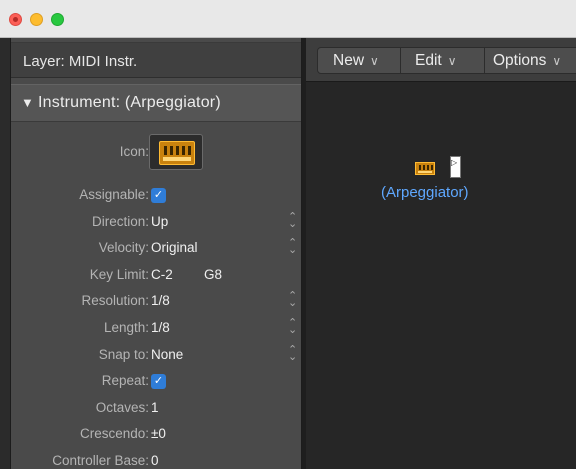 The image size is (576, 469). I want to click on output-port: ▷, so click(455, 167).